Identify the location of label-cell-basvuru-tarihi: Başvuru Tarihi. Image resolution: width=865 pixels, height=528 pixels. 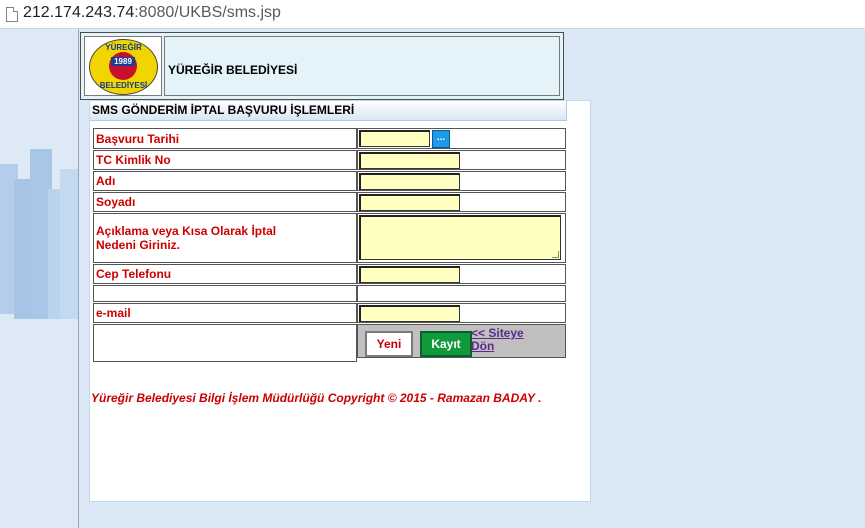
(225, 138).